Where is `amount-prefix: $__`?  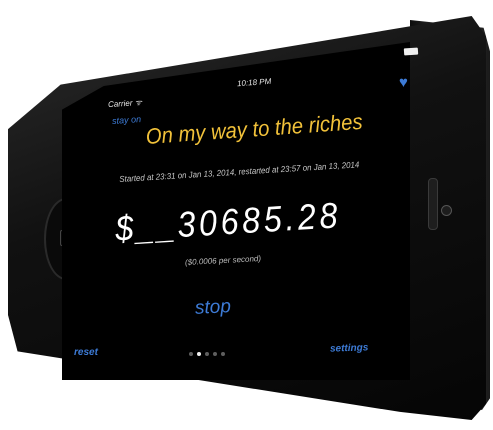 amount-prefix: $__ is located at coordinates (146, 226).